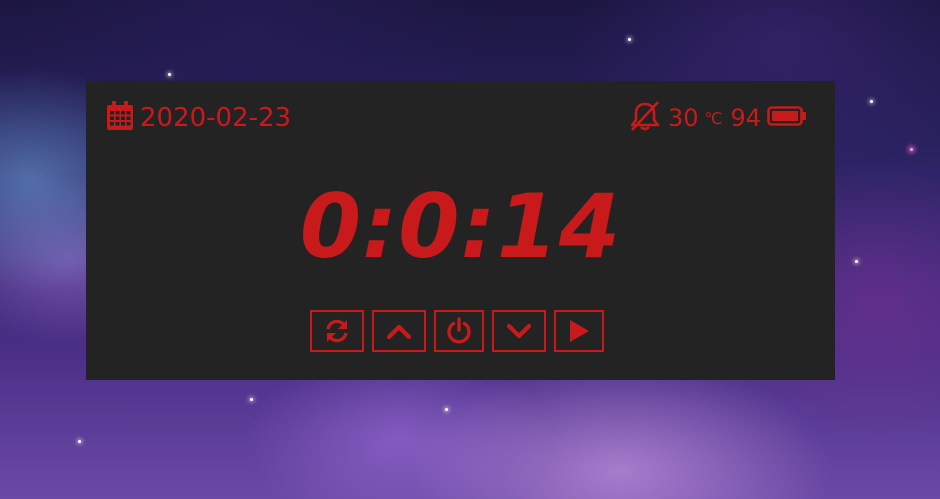  I want to click on reset-button, so click(337, 331).